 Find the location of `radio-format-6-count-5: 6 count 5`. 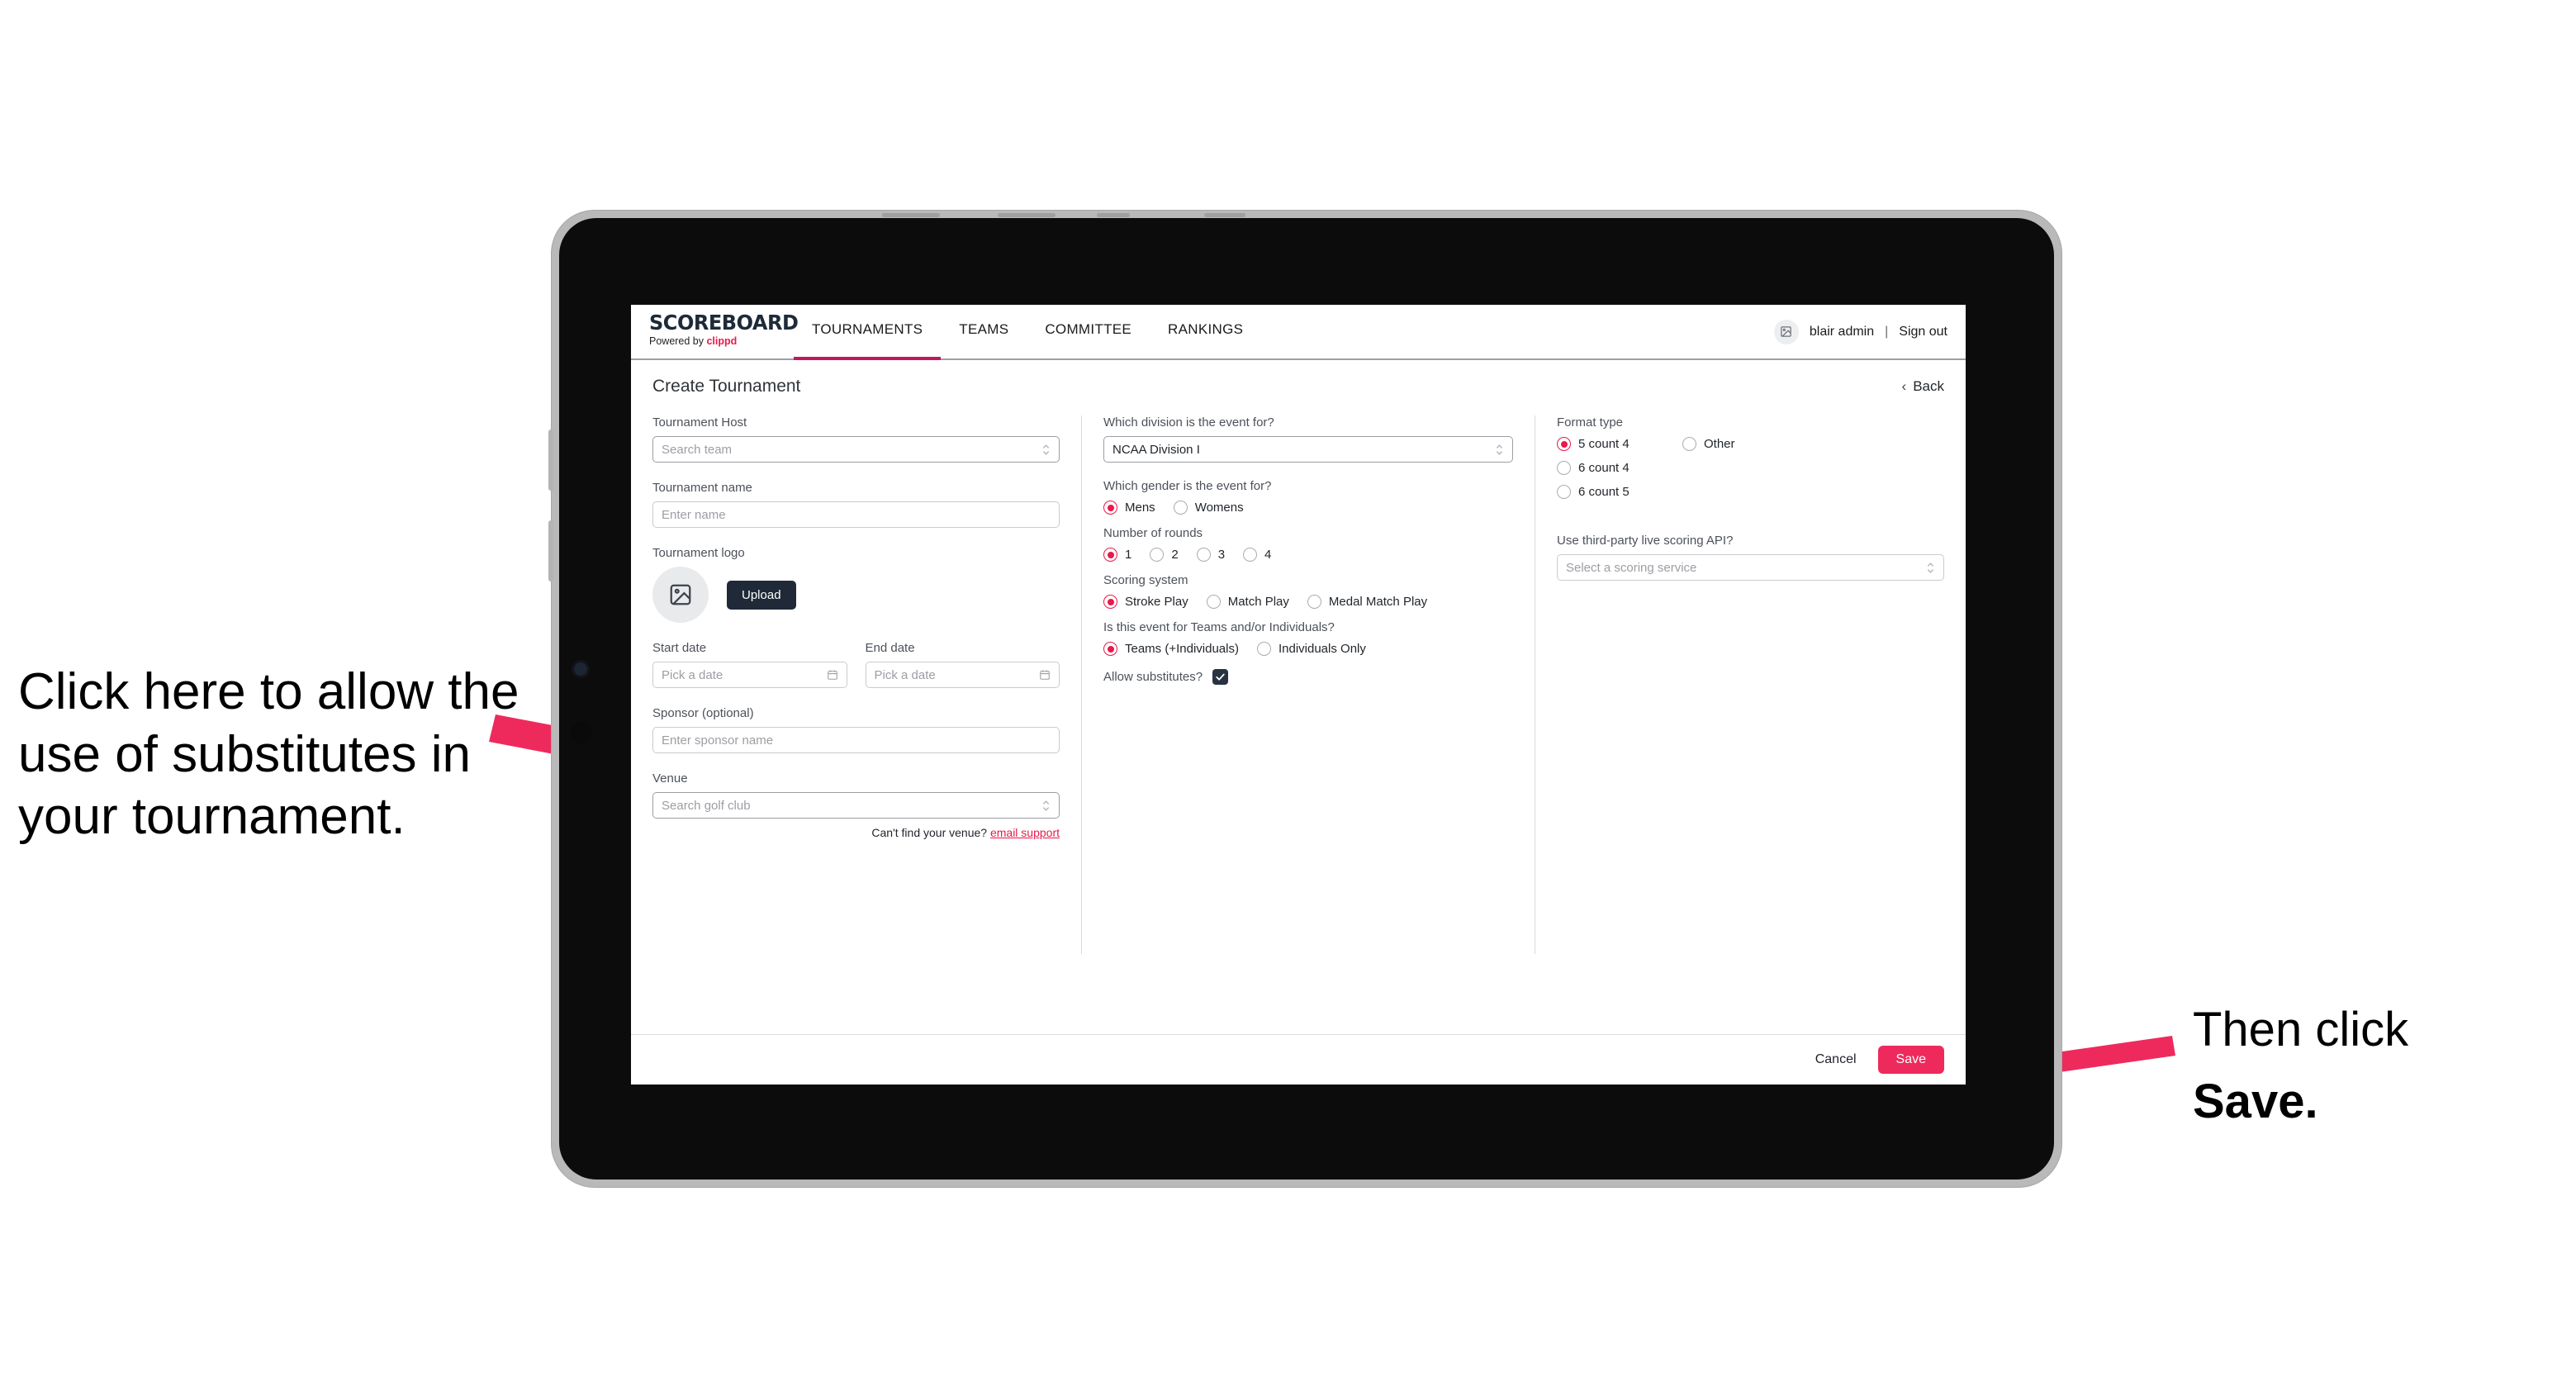

radio-format-6-count-5: 6 count 5 is located at coordinates (1615, 492).